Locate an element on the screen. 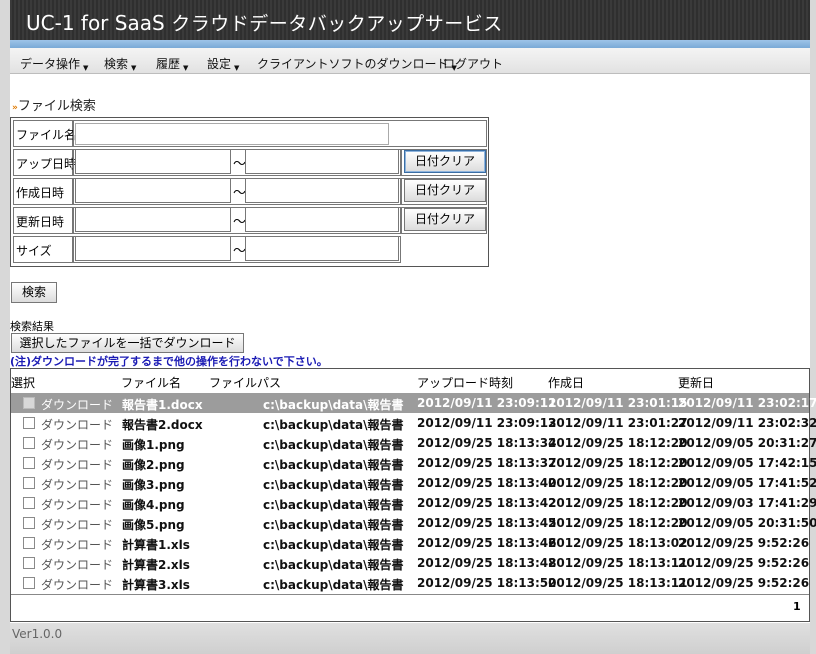 The image size is (816, 654). row-updated: 2012/09/05 17:41:52 is located at coordinates (747, 483).